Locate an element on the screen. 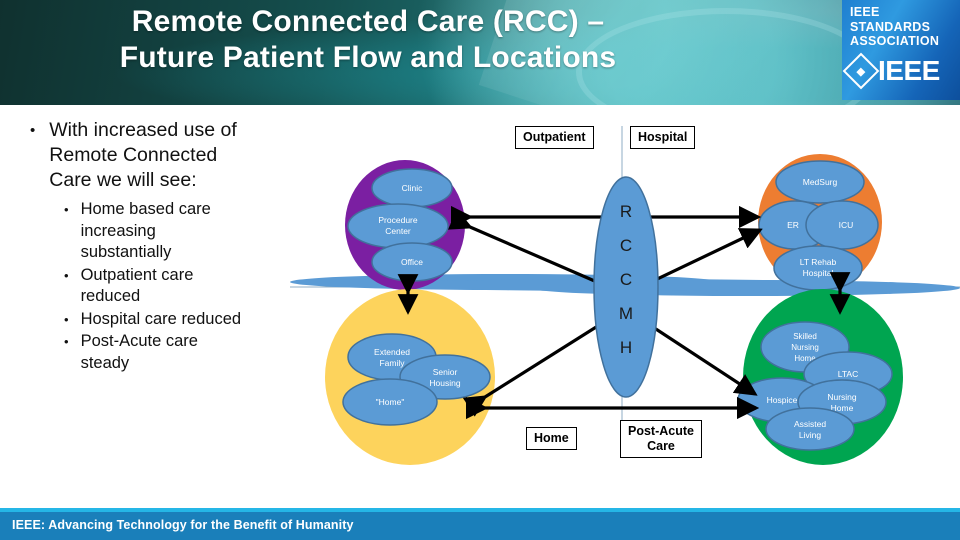  node-label: Extended is located at coordinates (392, 352).